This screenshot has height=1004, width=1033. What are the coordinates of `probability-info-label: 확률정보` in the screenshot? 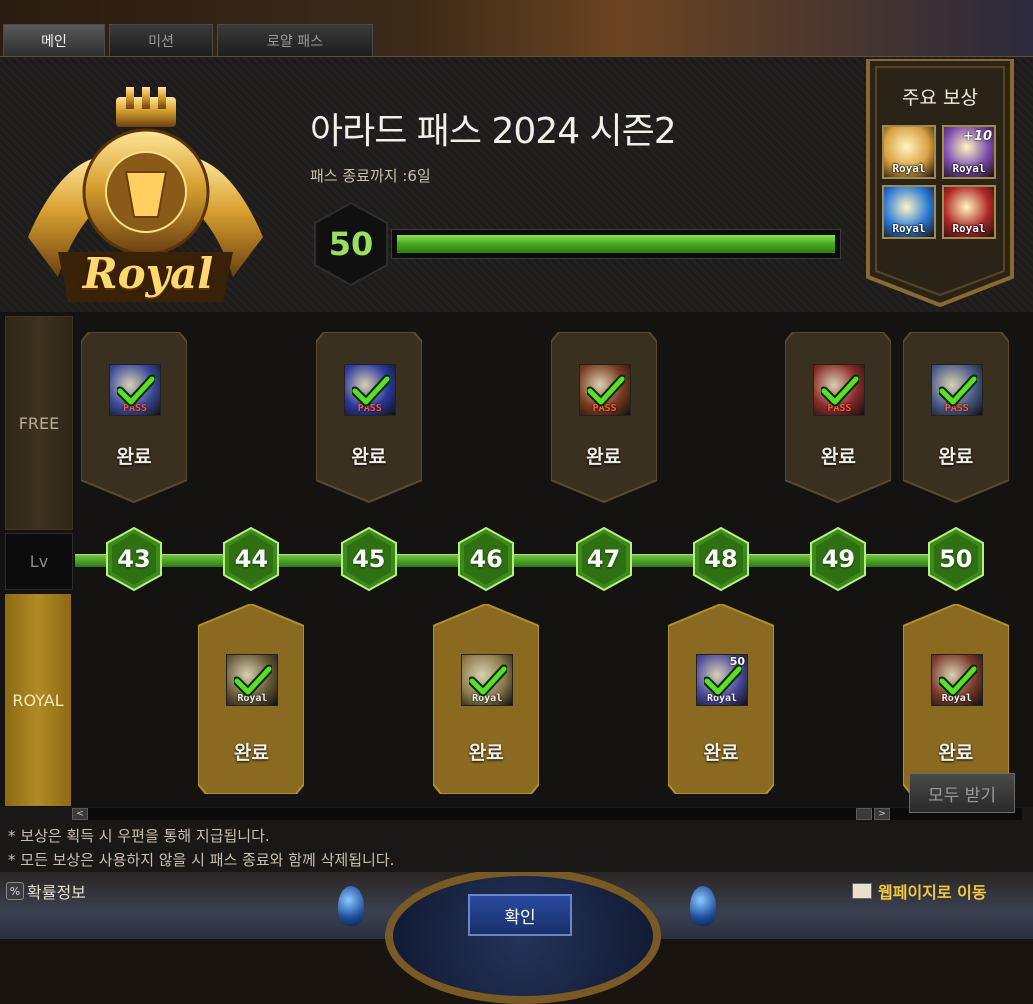 It's located at (56, 892).